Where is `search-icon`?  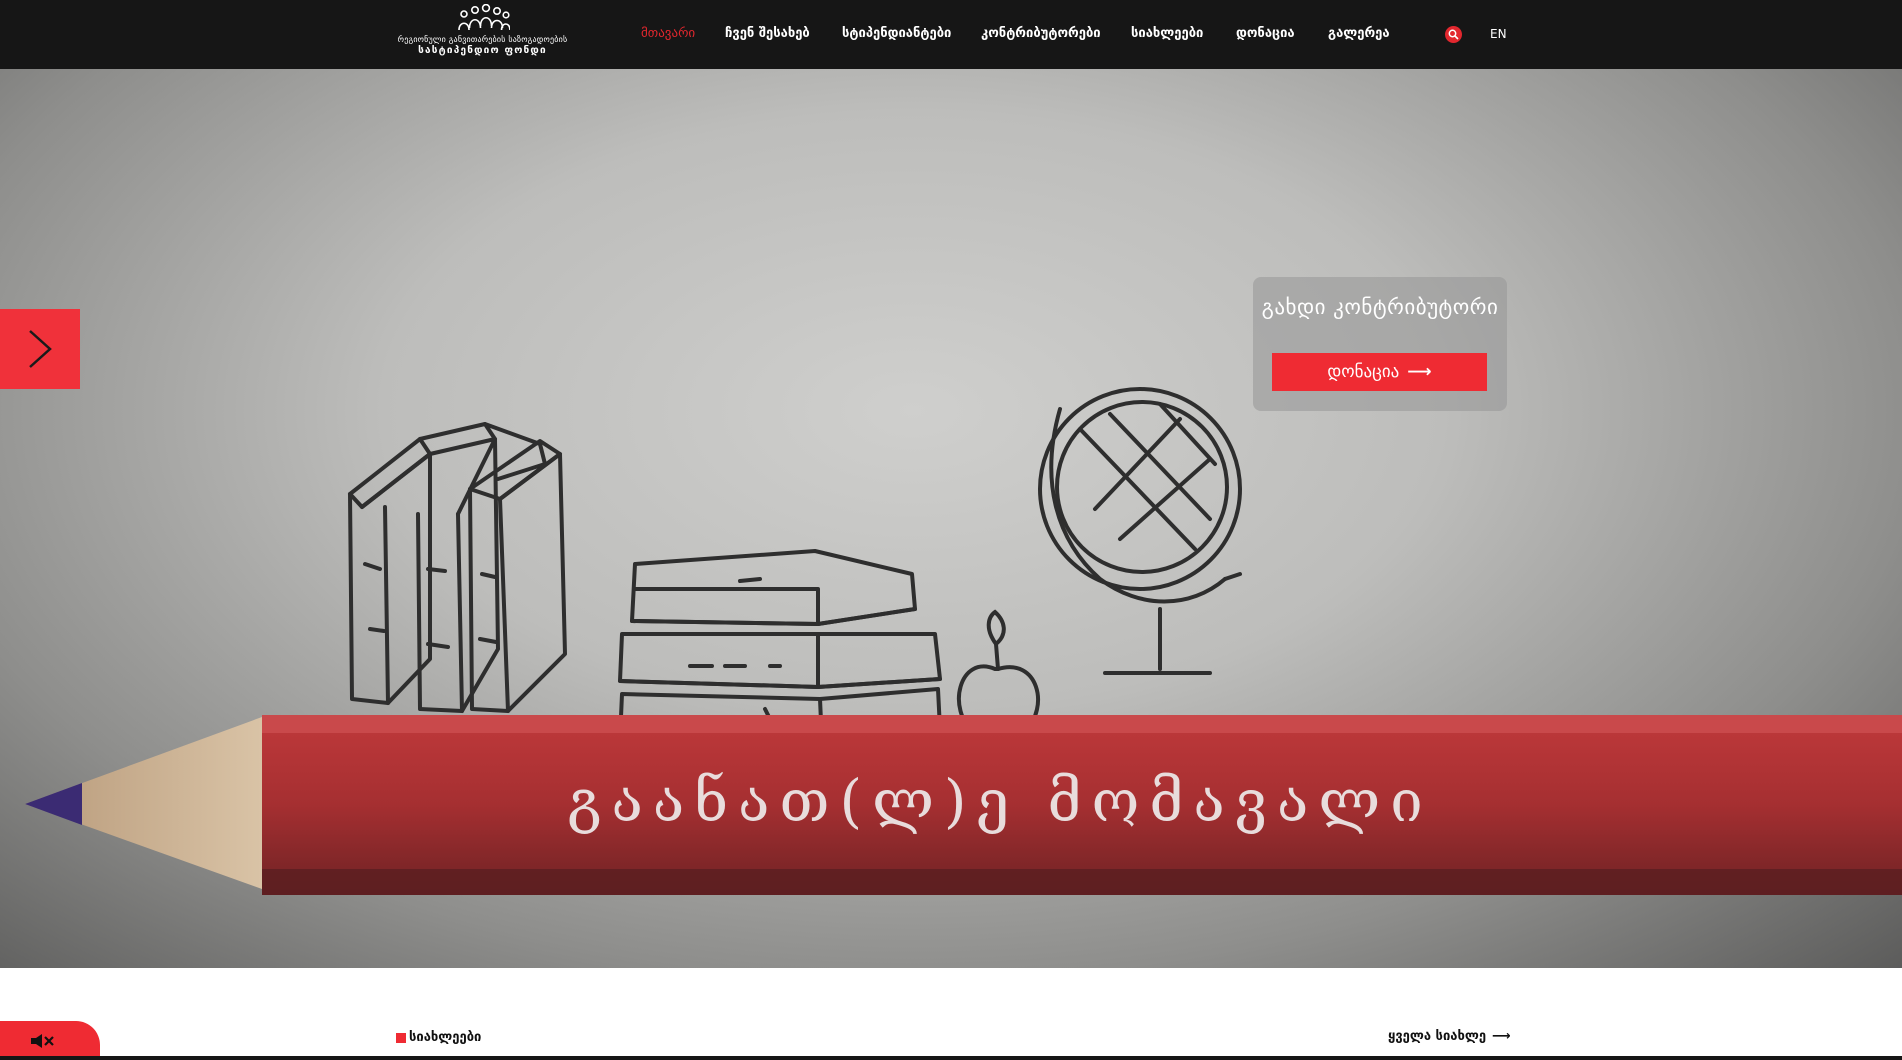
search-icon is located at coordinates (1453, 34).